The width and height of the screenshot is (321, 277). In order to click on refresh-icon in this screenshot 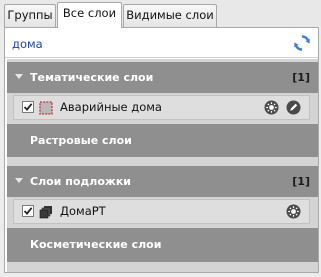, I will do `click(302, 43)`.